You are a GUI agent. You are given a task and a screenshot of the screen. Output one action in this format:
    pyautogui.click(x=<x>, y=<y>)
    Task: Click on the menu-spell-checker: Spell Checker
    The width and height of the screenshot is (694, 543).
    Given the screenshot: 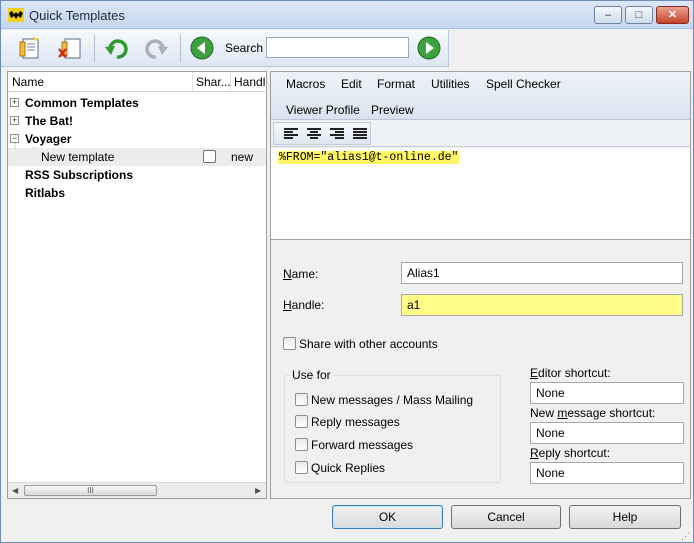 What is the action you would take?
    pyautogui.click(x=523, y=84)
    